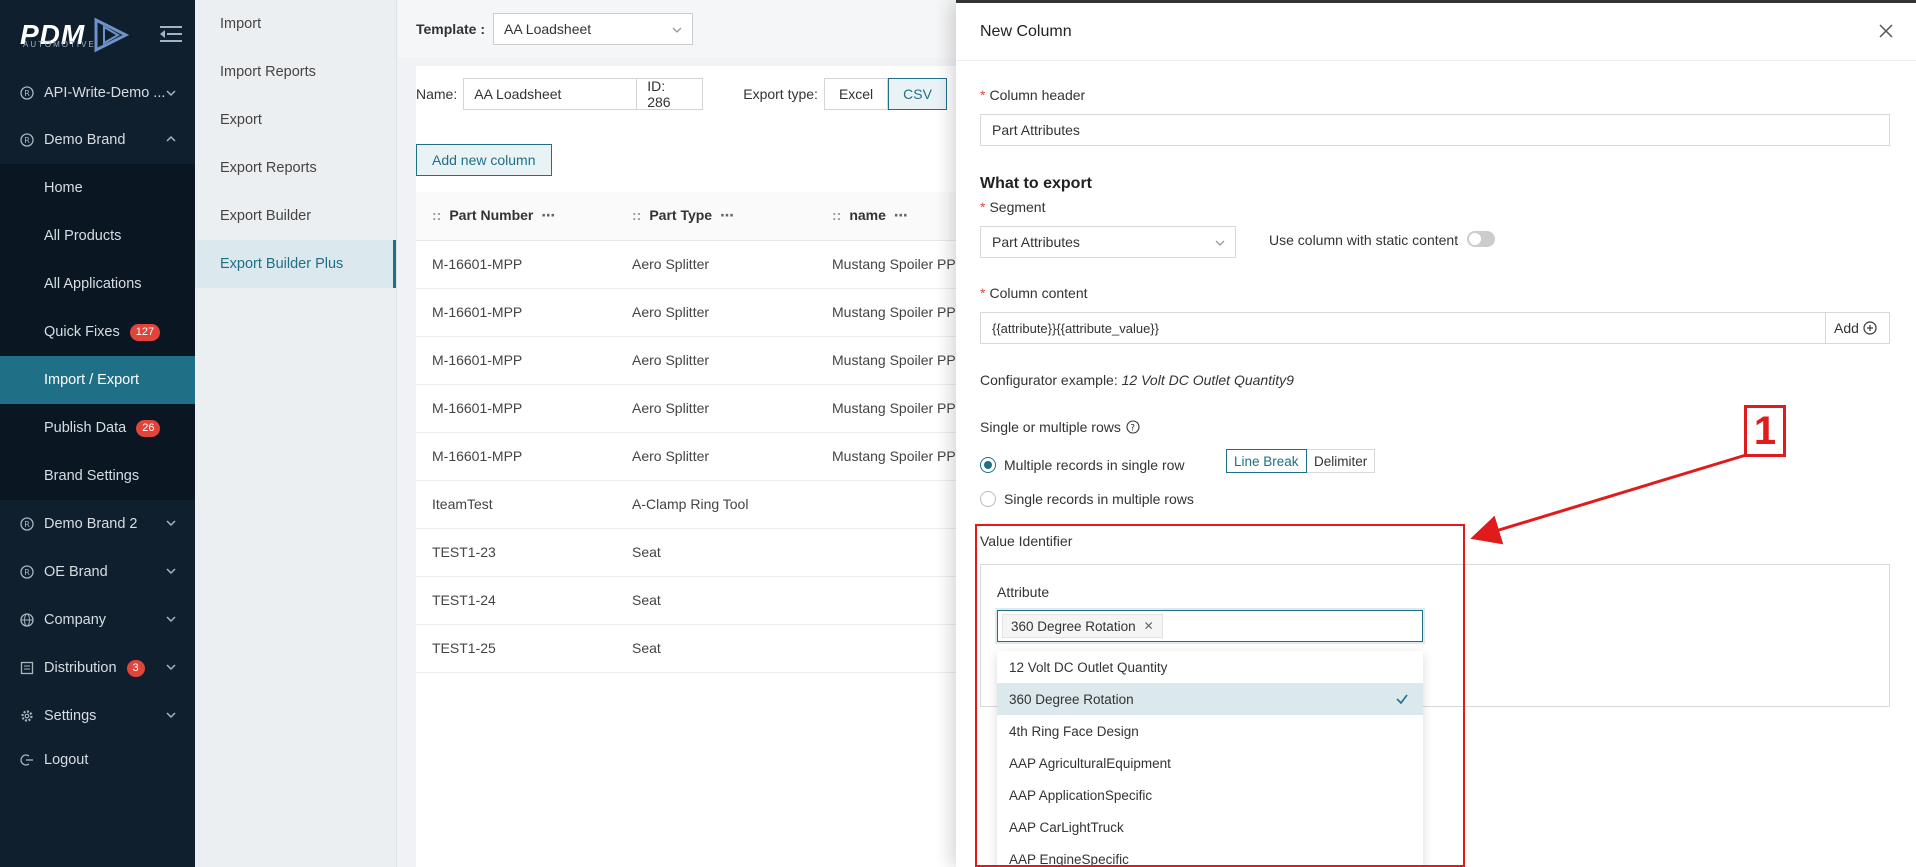 This screenshot has height=867, width=1916. I want to click on sidebar-item-company: Company, so click(97, 620).